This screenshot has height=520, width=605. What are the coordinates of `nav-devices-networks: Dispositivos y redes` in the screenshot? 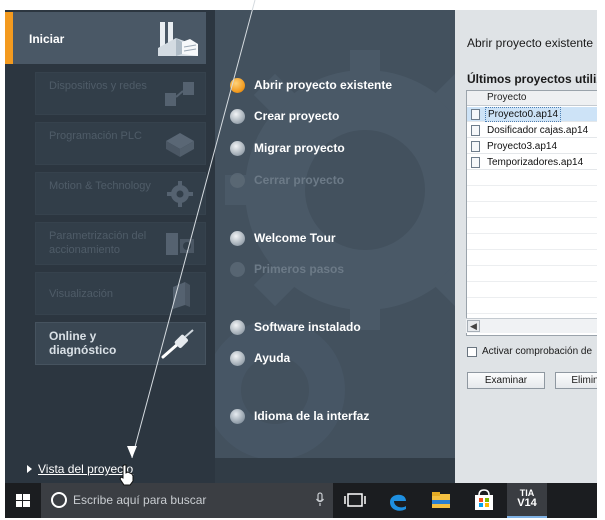 It's located at (120, 93).